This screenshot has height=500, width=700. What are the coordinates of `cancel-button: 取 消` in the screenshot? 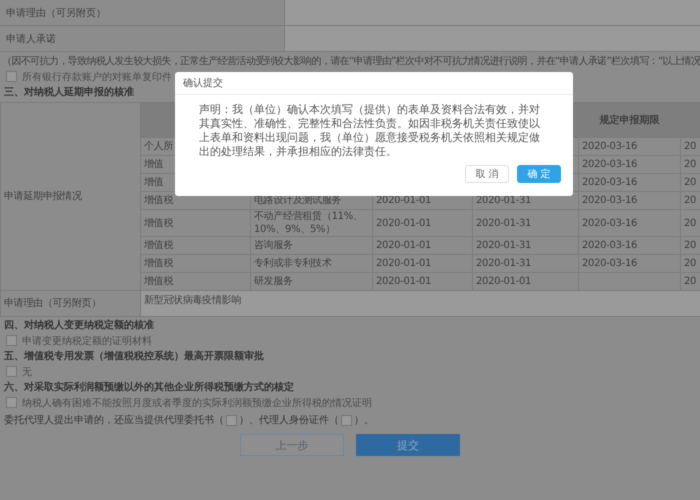 It's located at (487, 174).